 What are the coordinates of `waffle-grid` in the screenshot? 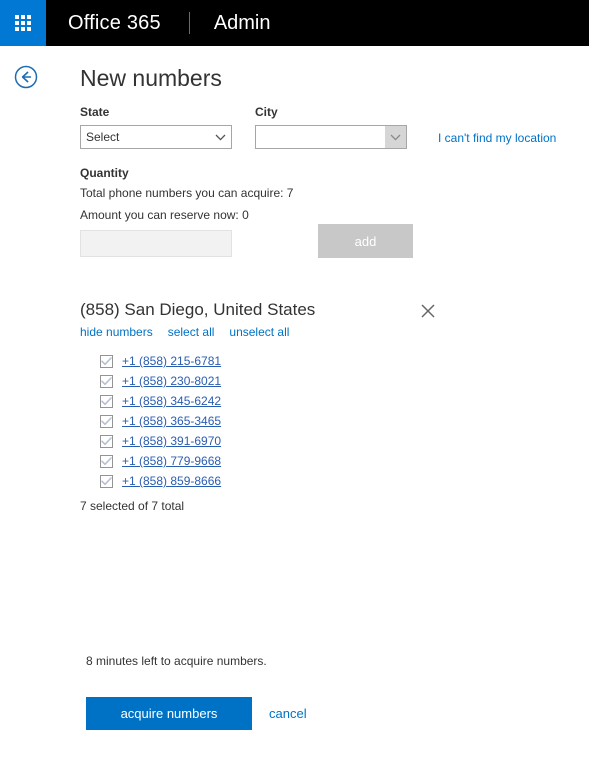 It's located at (23, 23).